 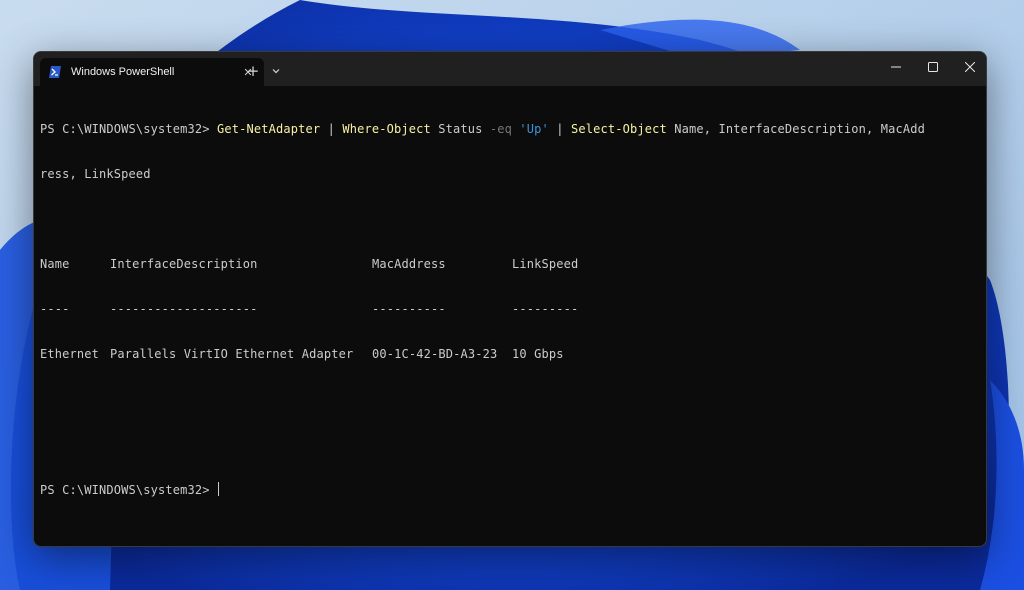 What do you see at coordinates (253, 71) in the screenshot?
I see `new-tab-button: +` at bounding box center [253, 71].